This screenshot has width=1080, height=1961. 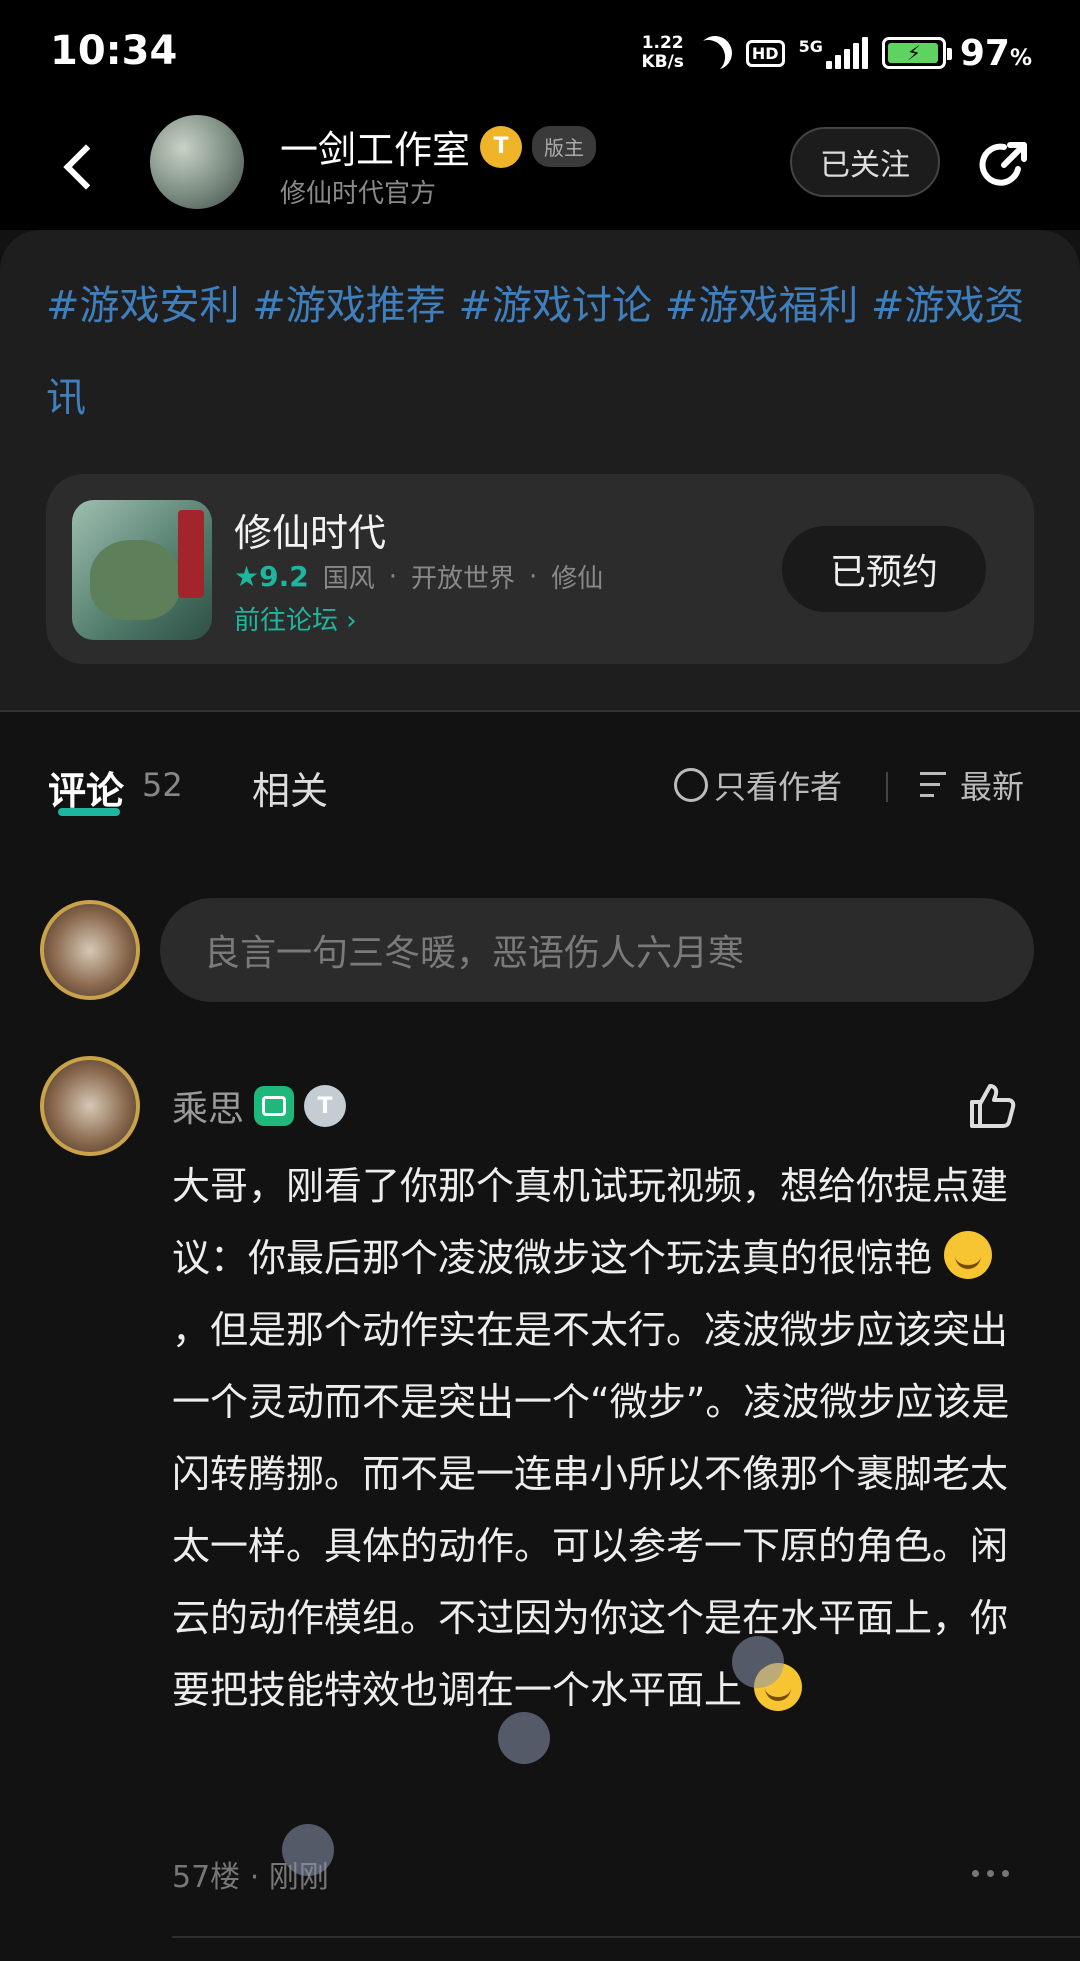 What do you see at coordinates (810, 46) in the screenshot?
I see `network-label: 5G` at bounding box center [810, 46].